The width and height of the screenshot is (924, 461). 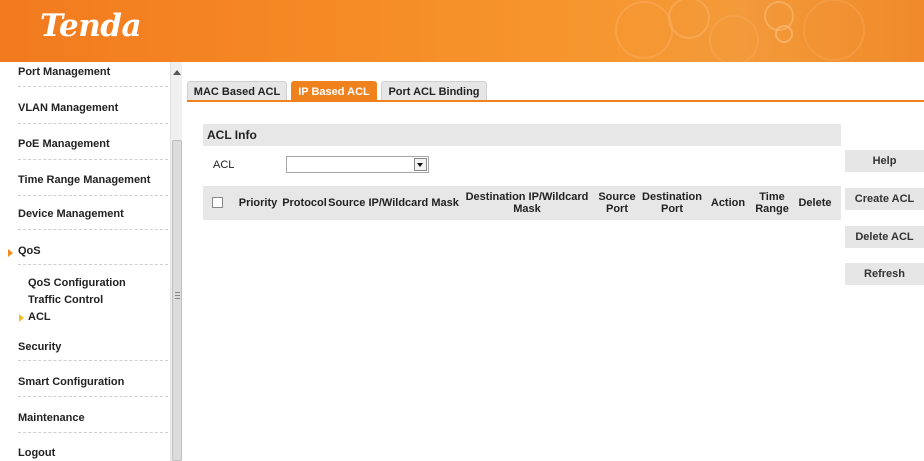 What do you see at coordinates (65, 300) in the screenshot?
I see `sidebar-subitem-traffic-control: Traffic Control` at bounding box center [65, 300].